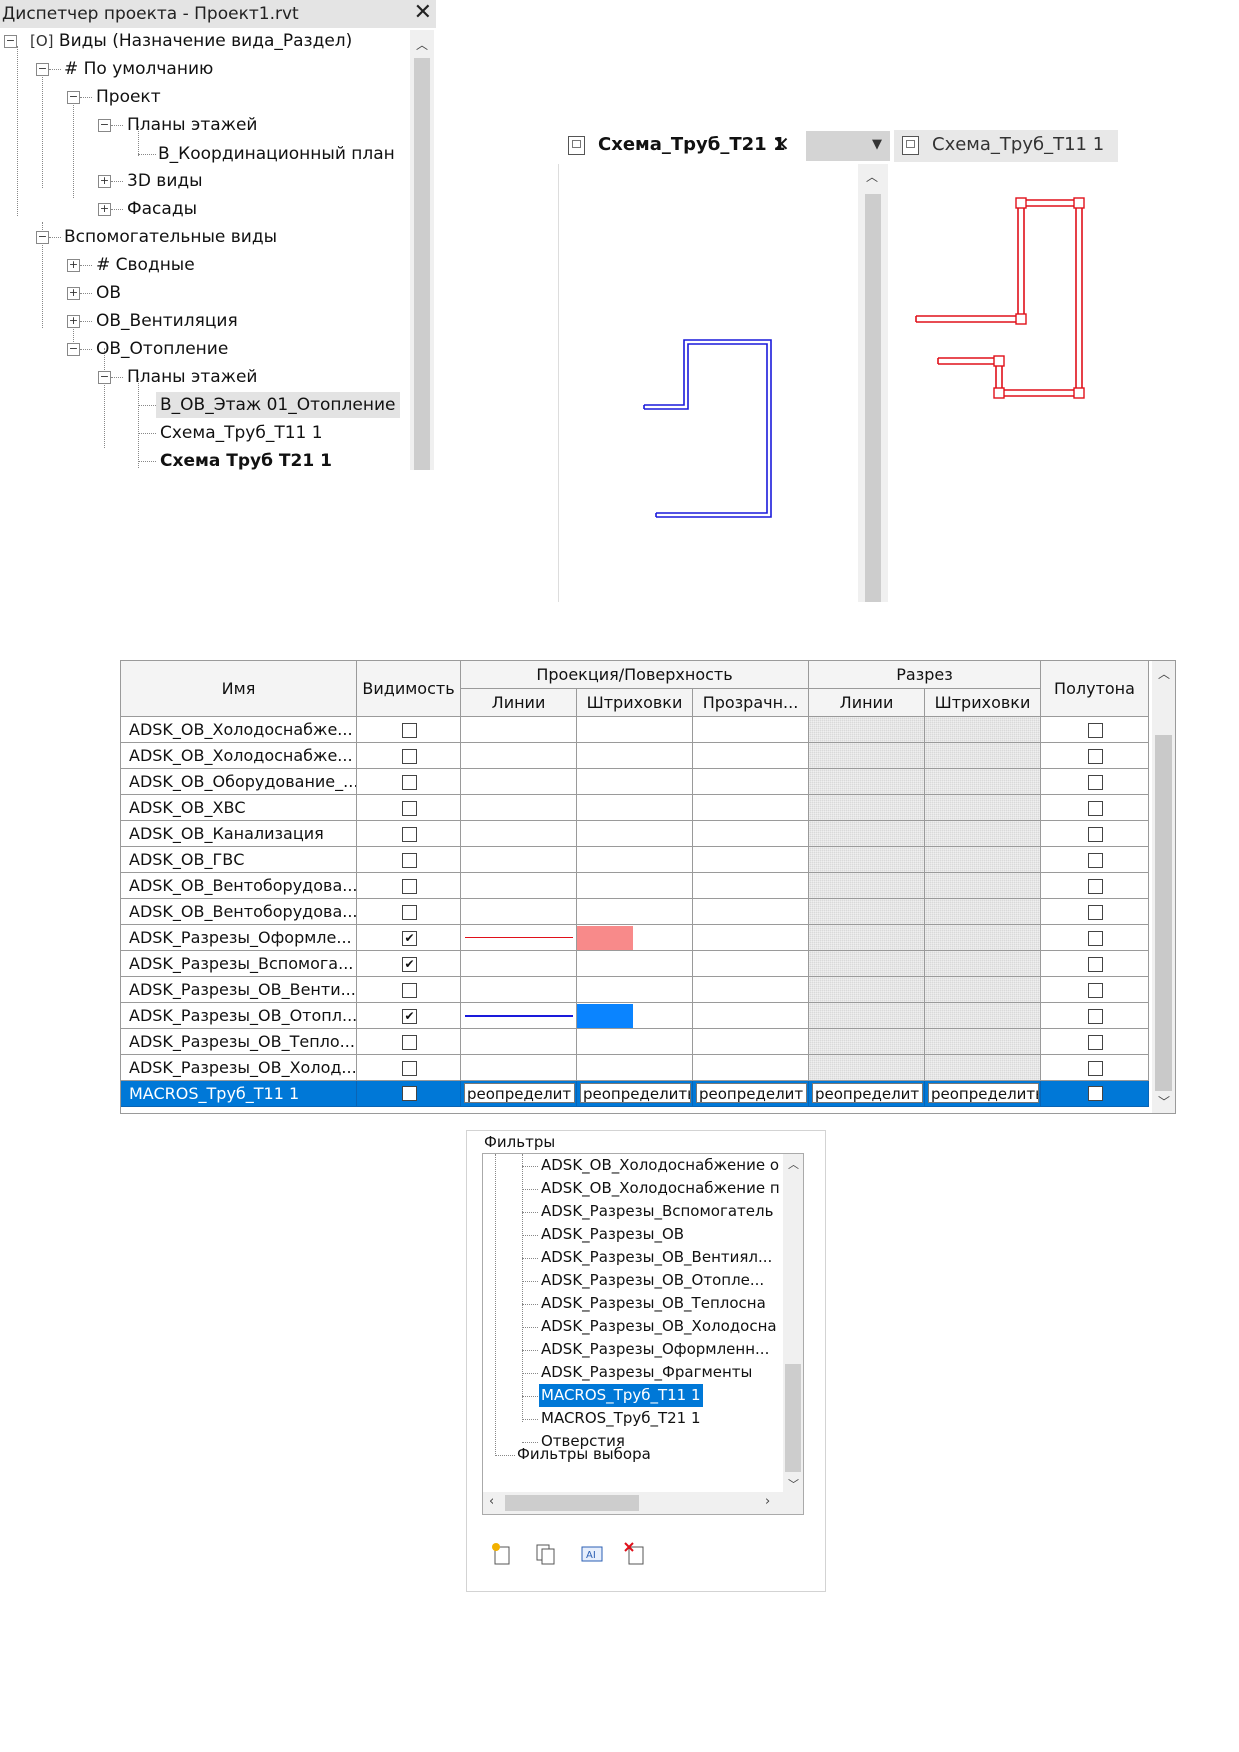 Image resolution: width=1239 pixels, height=1752 pixels. What do you see at coordinates (635, 938) in the screenshot?
I see `table-row: ADSK_Разрезы_Оформле... ✔` at bounding box center [635, 938].